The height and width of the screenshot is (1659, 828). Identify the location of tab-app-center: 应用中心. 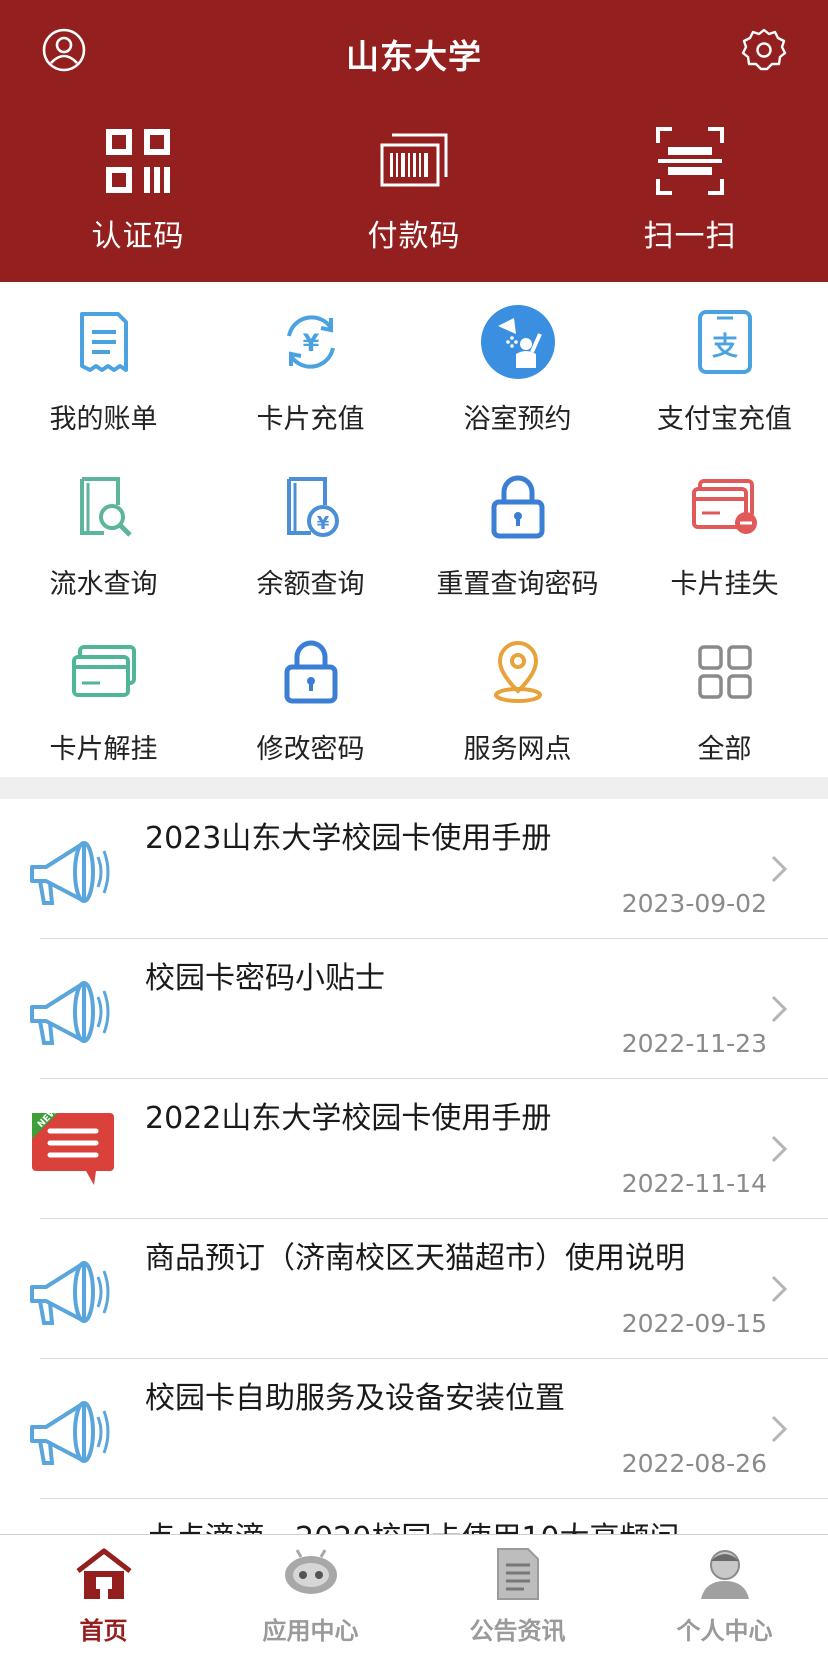
(310, 1597).